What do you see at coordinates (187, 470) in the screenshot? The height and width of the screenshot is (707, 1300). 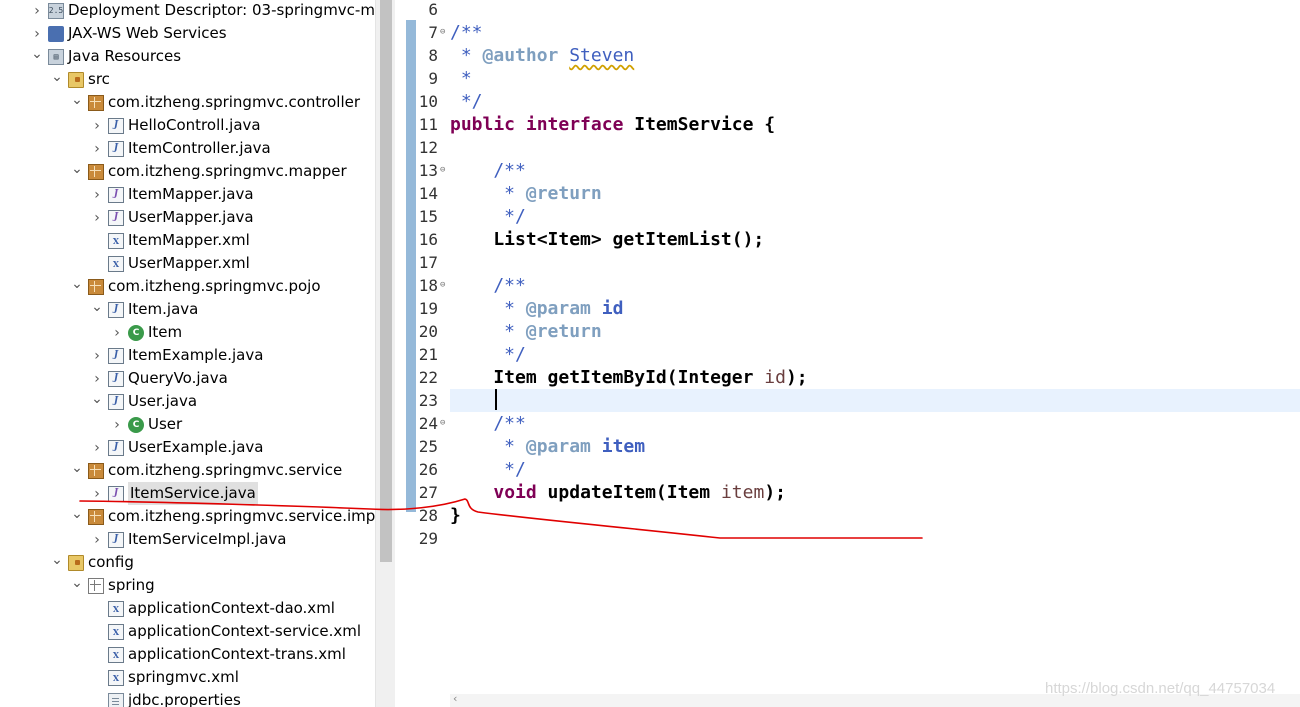 I see `tree-item-pkg-service: ⌄ com.itzheng.springmvc.service` at bounding box center [187, 470].